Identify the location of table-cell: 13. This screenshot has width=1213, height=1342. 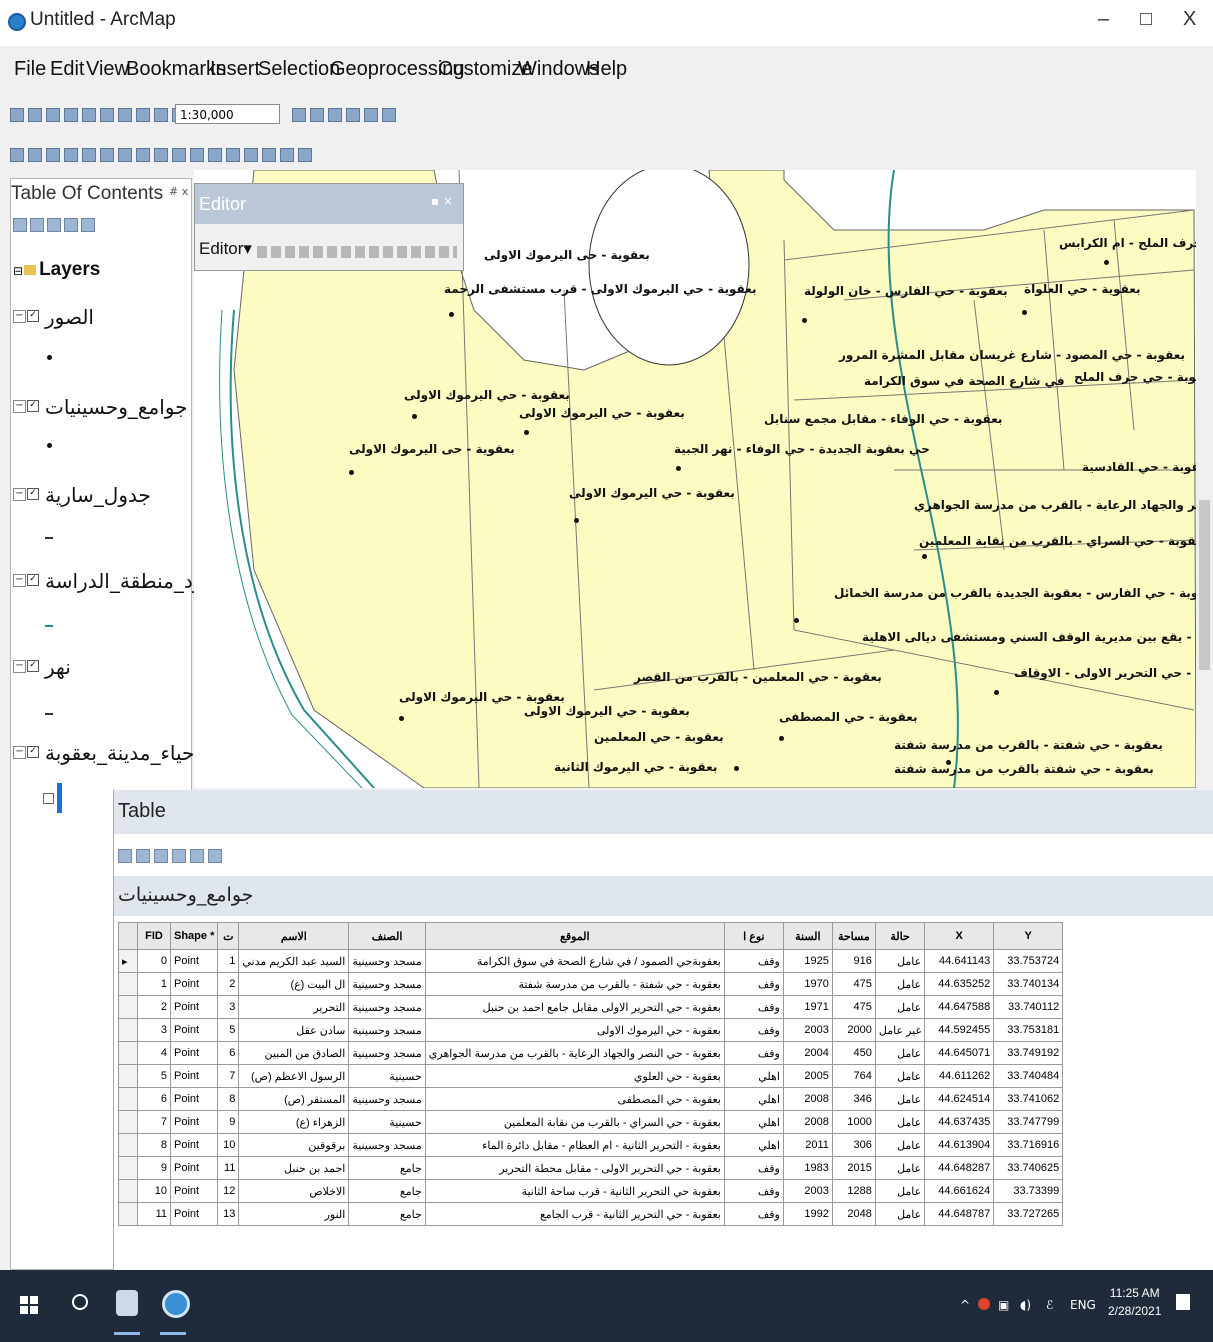
(228, 1214).